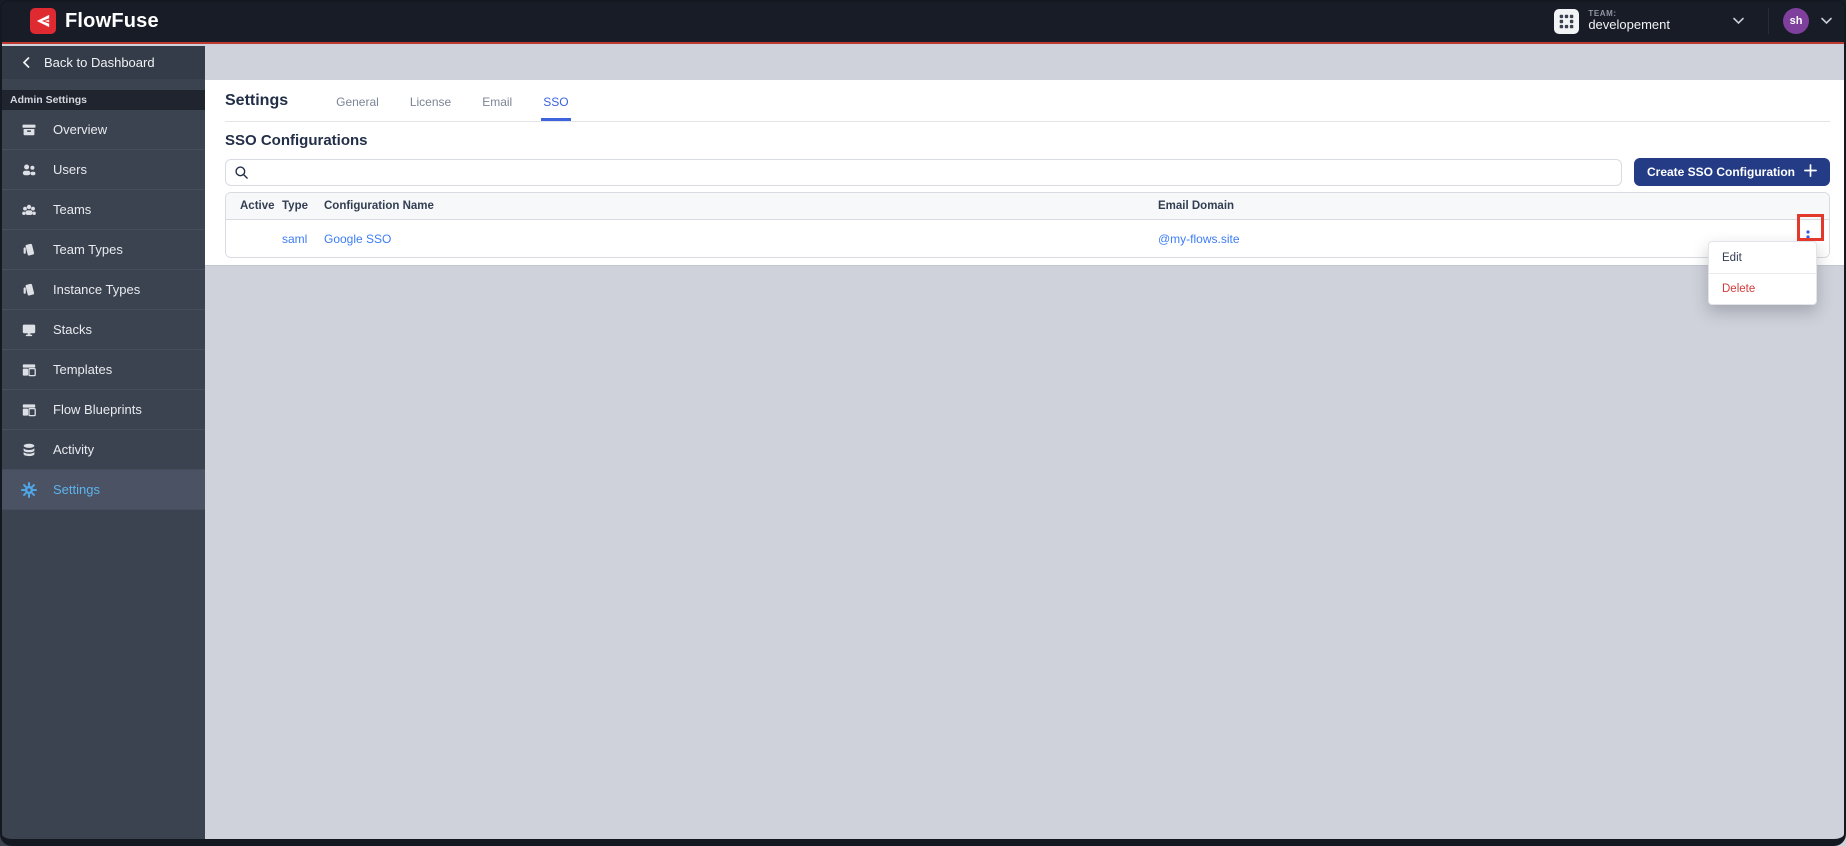  Describe the element at coordinates (76, 489) in the screenshot. I see `sidebar-item-label: Settings` at that location.